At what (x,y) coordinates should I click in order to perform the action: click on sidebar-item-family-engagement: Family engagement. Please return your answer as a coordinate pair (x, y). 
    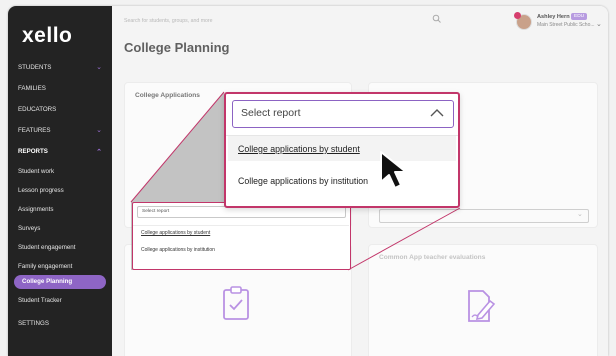
    Looking at the image, I should click on (60, 267).